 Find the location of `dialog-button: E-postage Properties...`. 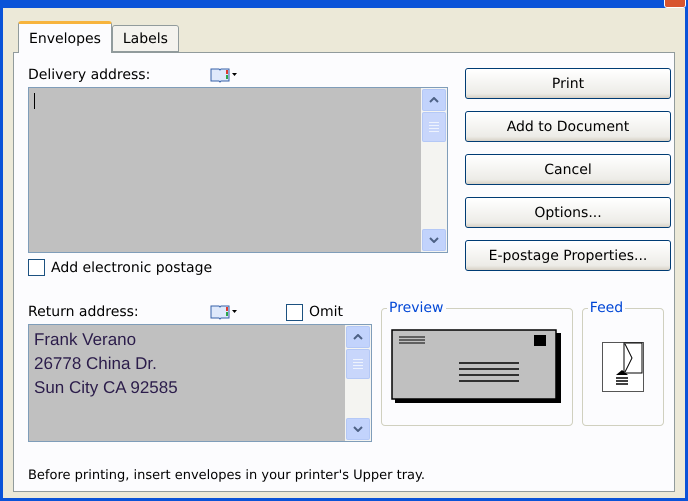

dialog-button: E-postage Properties... is located at coordinates (568, 255).